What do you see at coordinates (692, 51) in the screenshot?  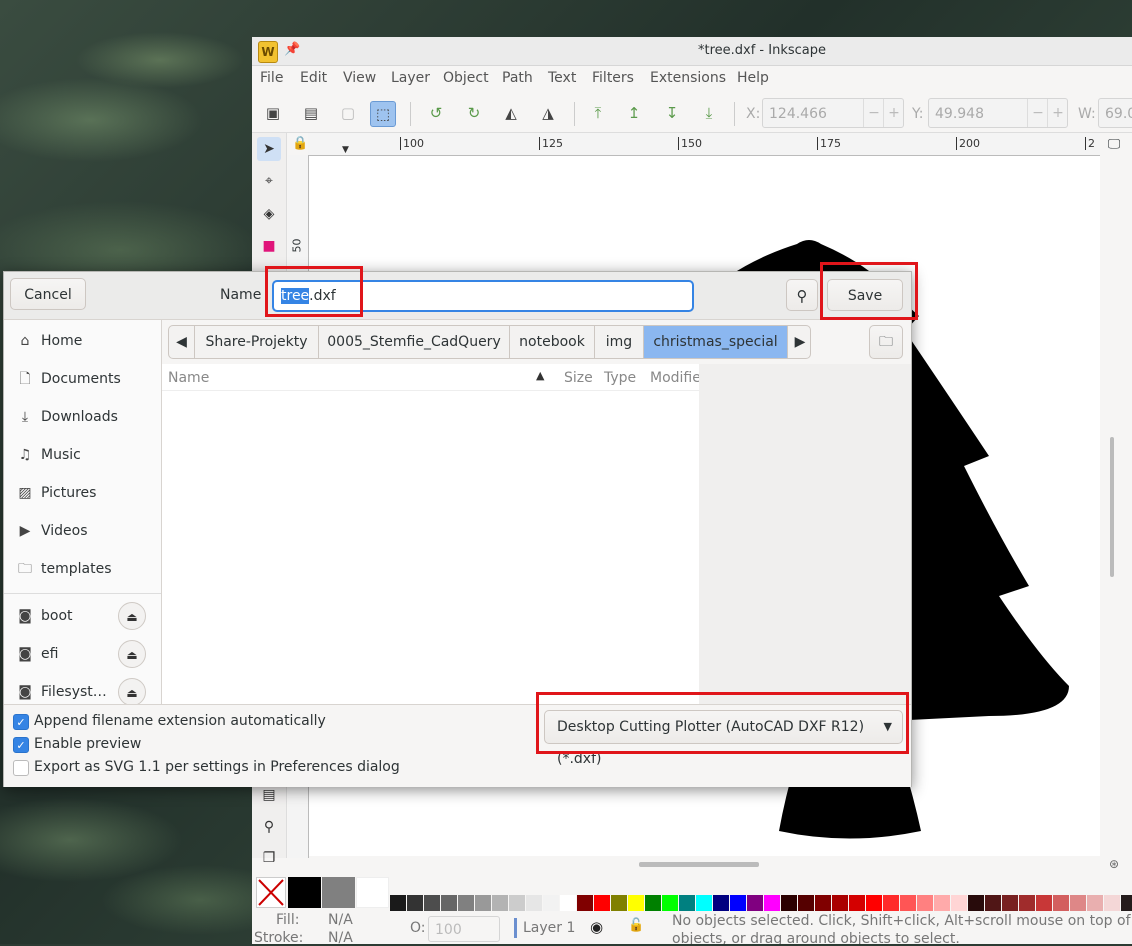 I see `title-bar: W 📌 *tree.dxf - Inkscape` at bounding box center [692, 51].